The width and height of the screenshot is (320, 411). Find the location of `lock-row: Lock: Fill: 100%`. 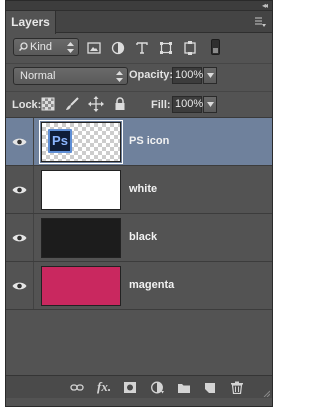

lock-row: Lock: Fill: 100% is located at coordinates (139, 104).